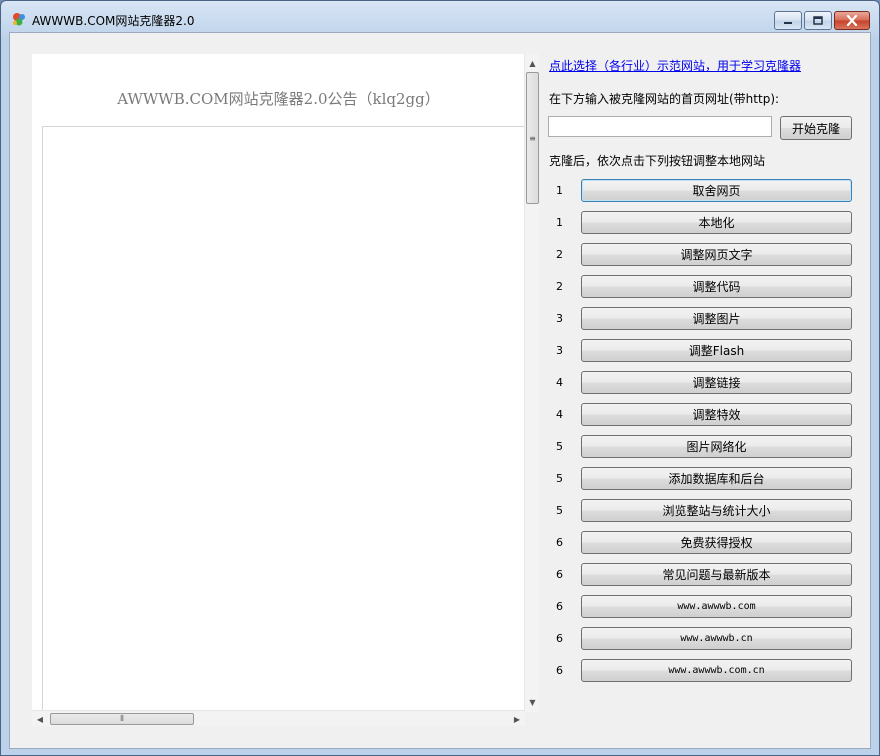 Image resolution: width=880 pixels, height=756 pixels. I want to click on step-row: 5 添加数据库和后台, so click(703, 479).